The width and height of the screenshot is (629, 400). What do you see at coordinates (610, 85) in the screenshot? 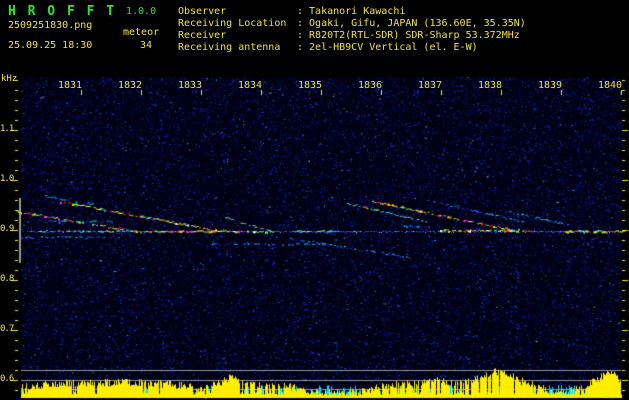
I see `time-tick-label: 1840` at bounding box center [610, 85].